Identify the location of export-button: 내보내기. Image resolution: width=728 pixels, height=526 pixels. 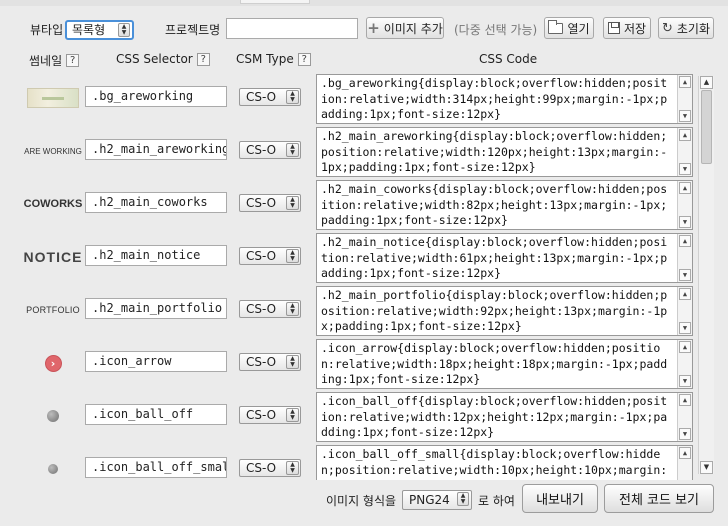
(560, 498).